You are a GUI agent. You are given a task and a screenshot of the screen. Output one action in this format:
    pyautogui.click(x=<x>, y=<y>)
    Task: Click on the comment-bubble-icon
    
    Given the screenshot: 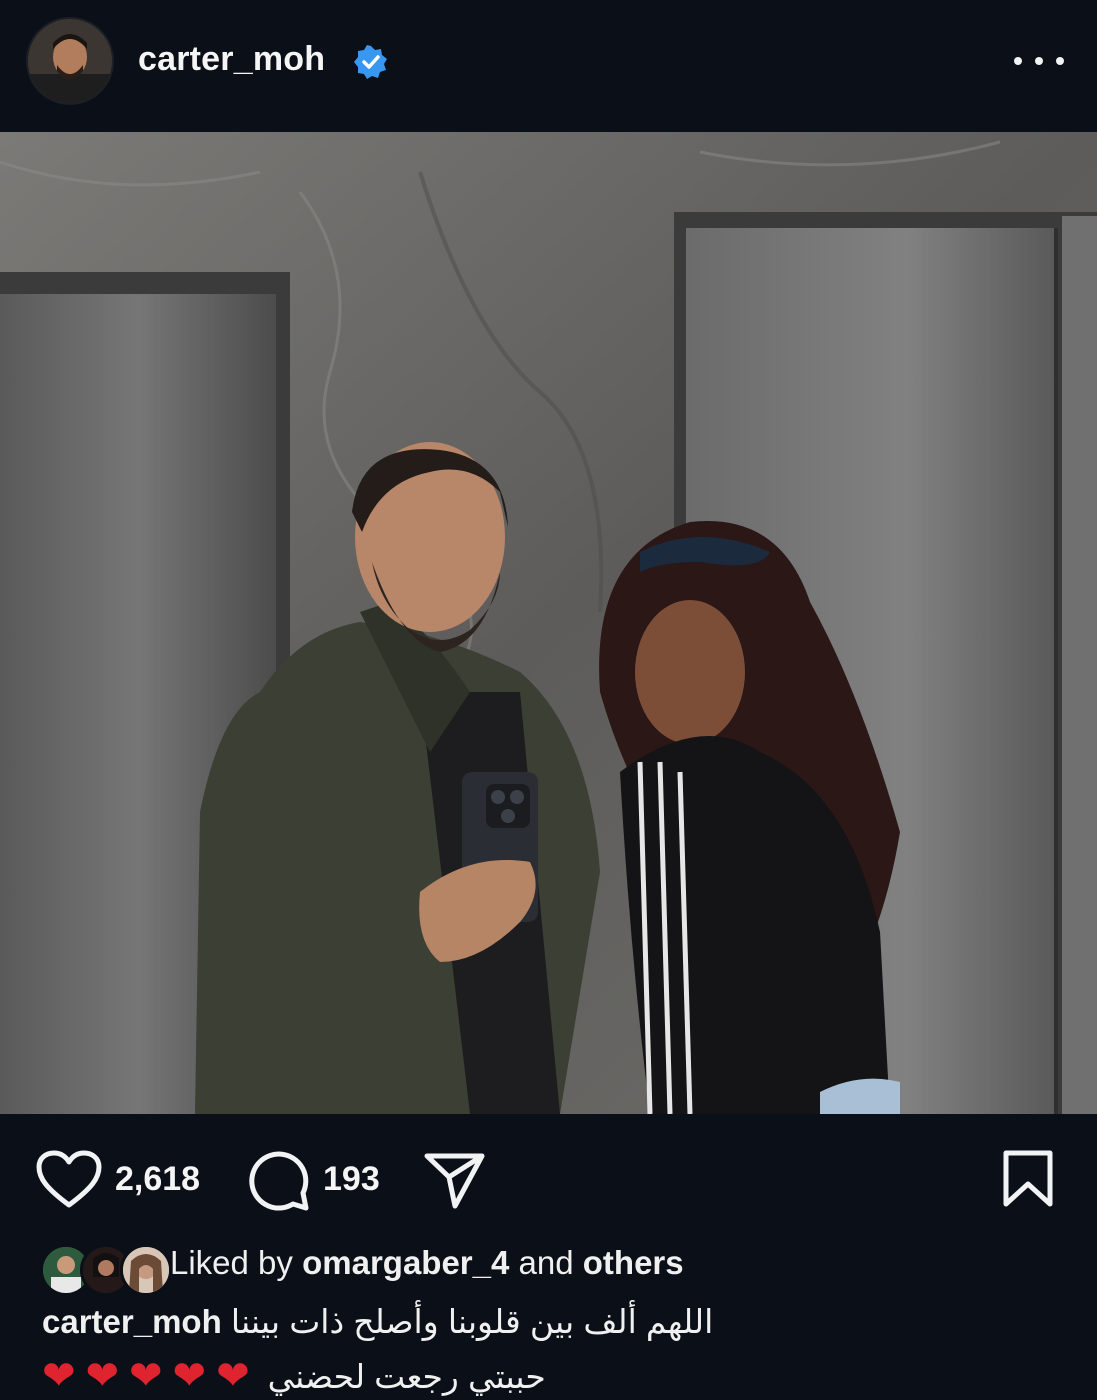 What is the action you would take?
    pyautogui.click(x=279, y=1181)
    